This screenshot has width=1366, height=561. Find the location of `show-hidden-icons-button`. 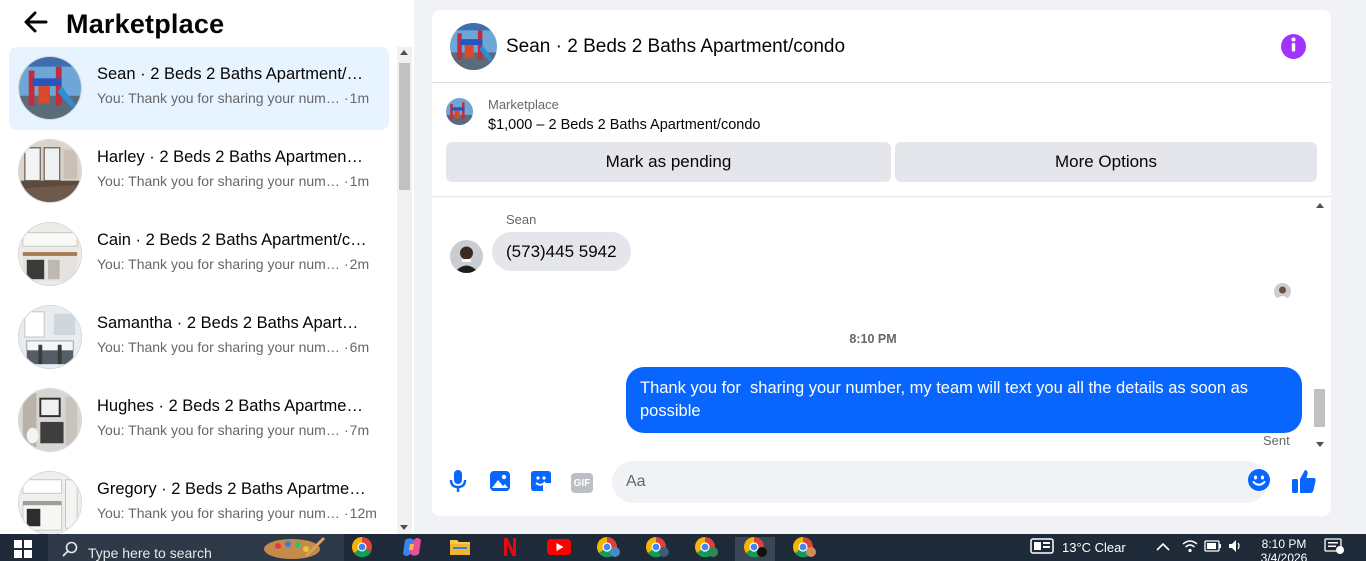

show-hidden-icons-button is located at coordinates (1163, 547).